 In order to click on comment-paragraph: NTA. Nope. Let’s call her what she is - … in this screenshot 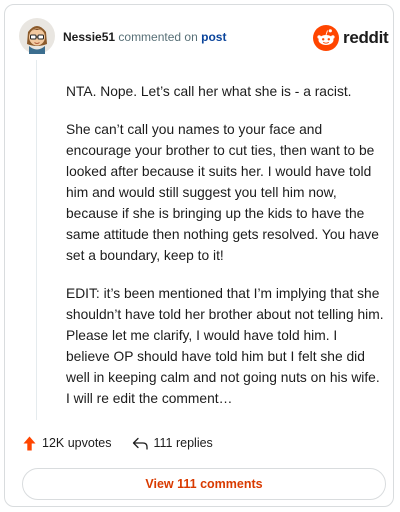, I will do `click(209, 91)`.